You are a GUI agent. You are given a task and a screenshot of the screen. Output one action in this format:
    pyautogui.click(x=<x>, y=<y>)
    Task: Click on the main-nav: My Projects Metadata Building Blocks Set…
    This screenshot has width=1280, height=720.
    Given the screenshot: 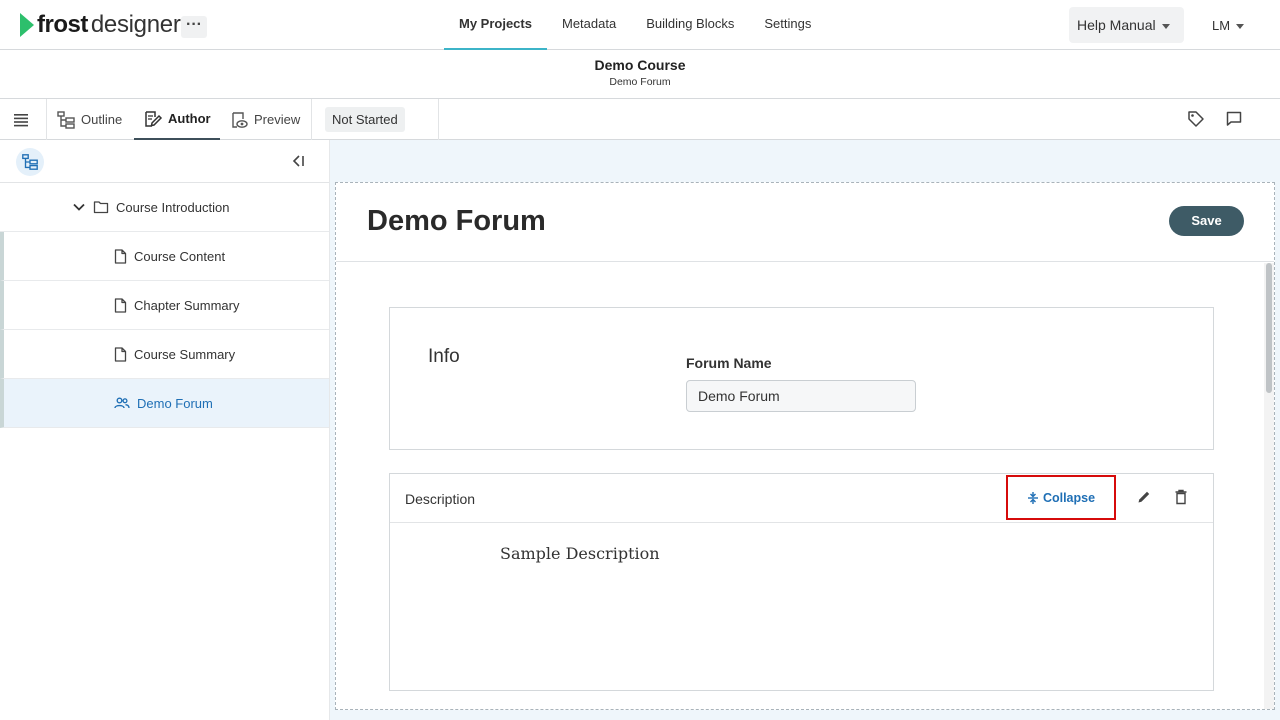 What is the action you would take?
    pyautogui.click(x=635, y=25)
    